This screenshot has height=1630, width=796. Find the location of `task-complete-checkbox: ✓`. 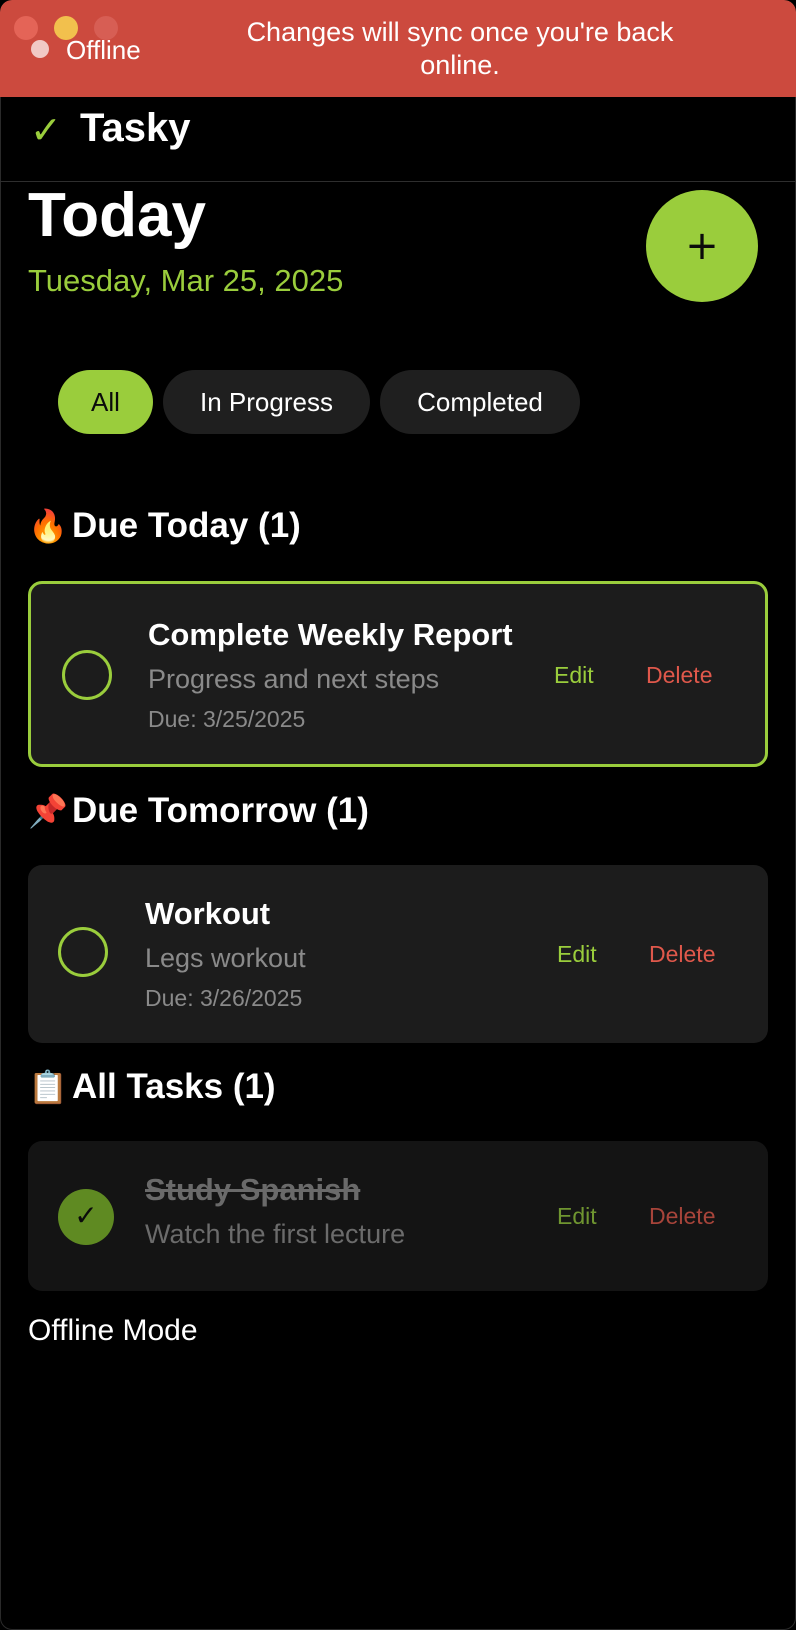

task-complete-checkbox: ✓ is located at coordinates (86, 1217).